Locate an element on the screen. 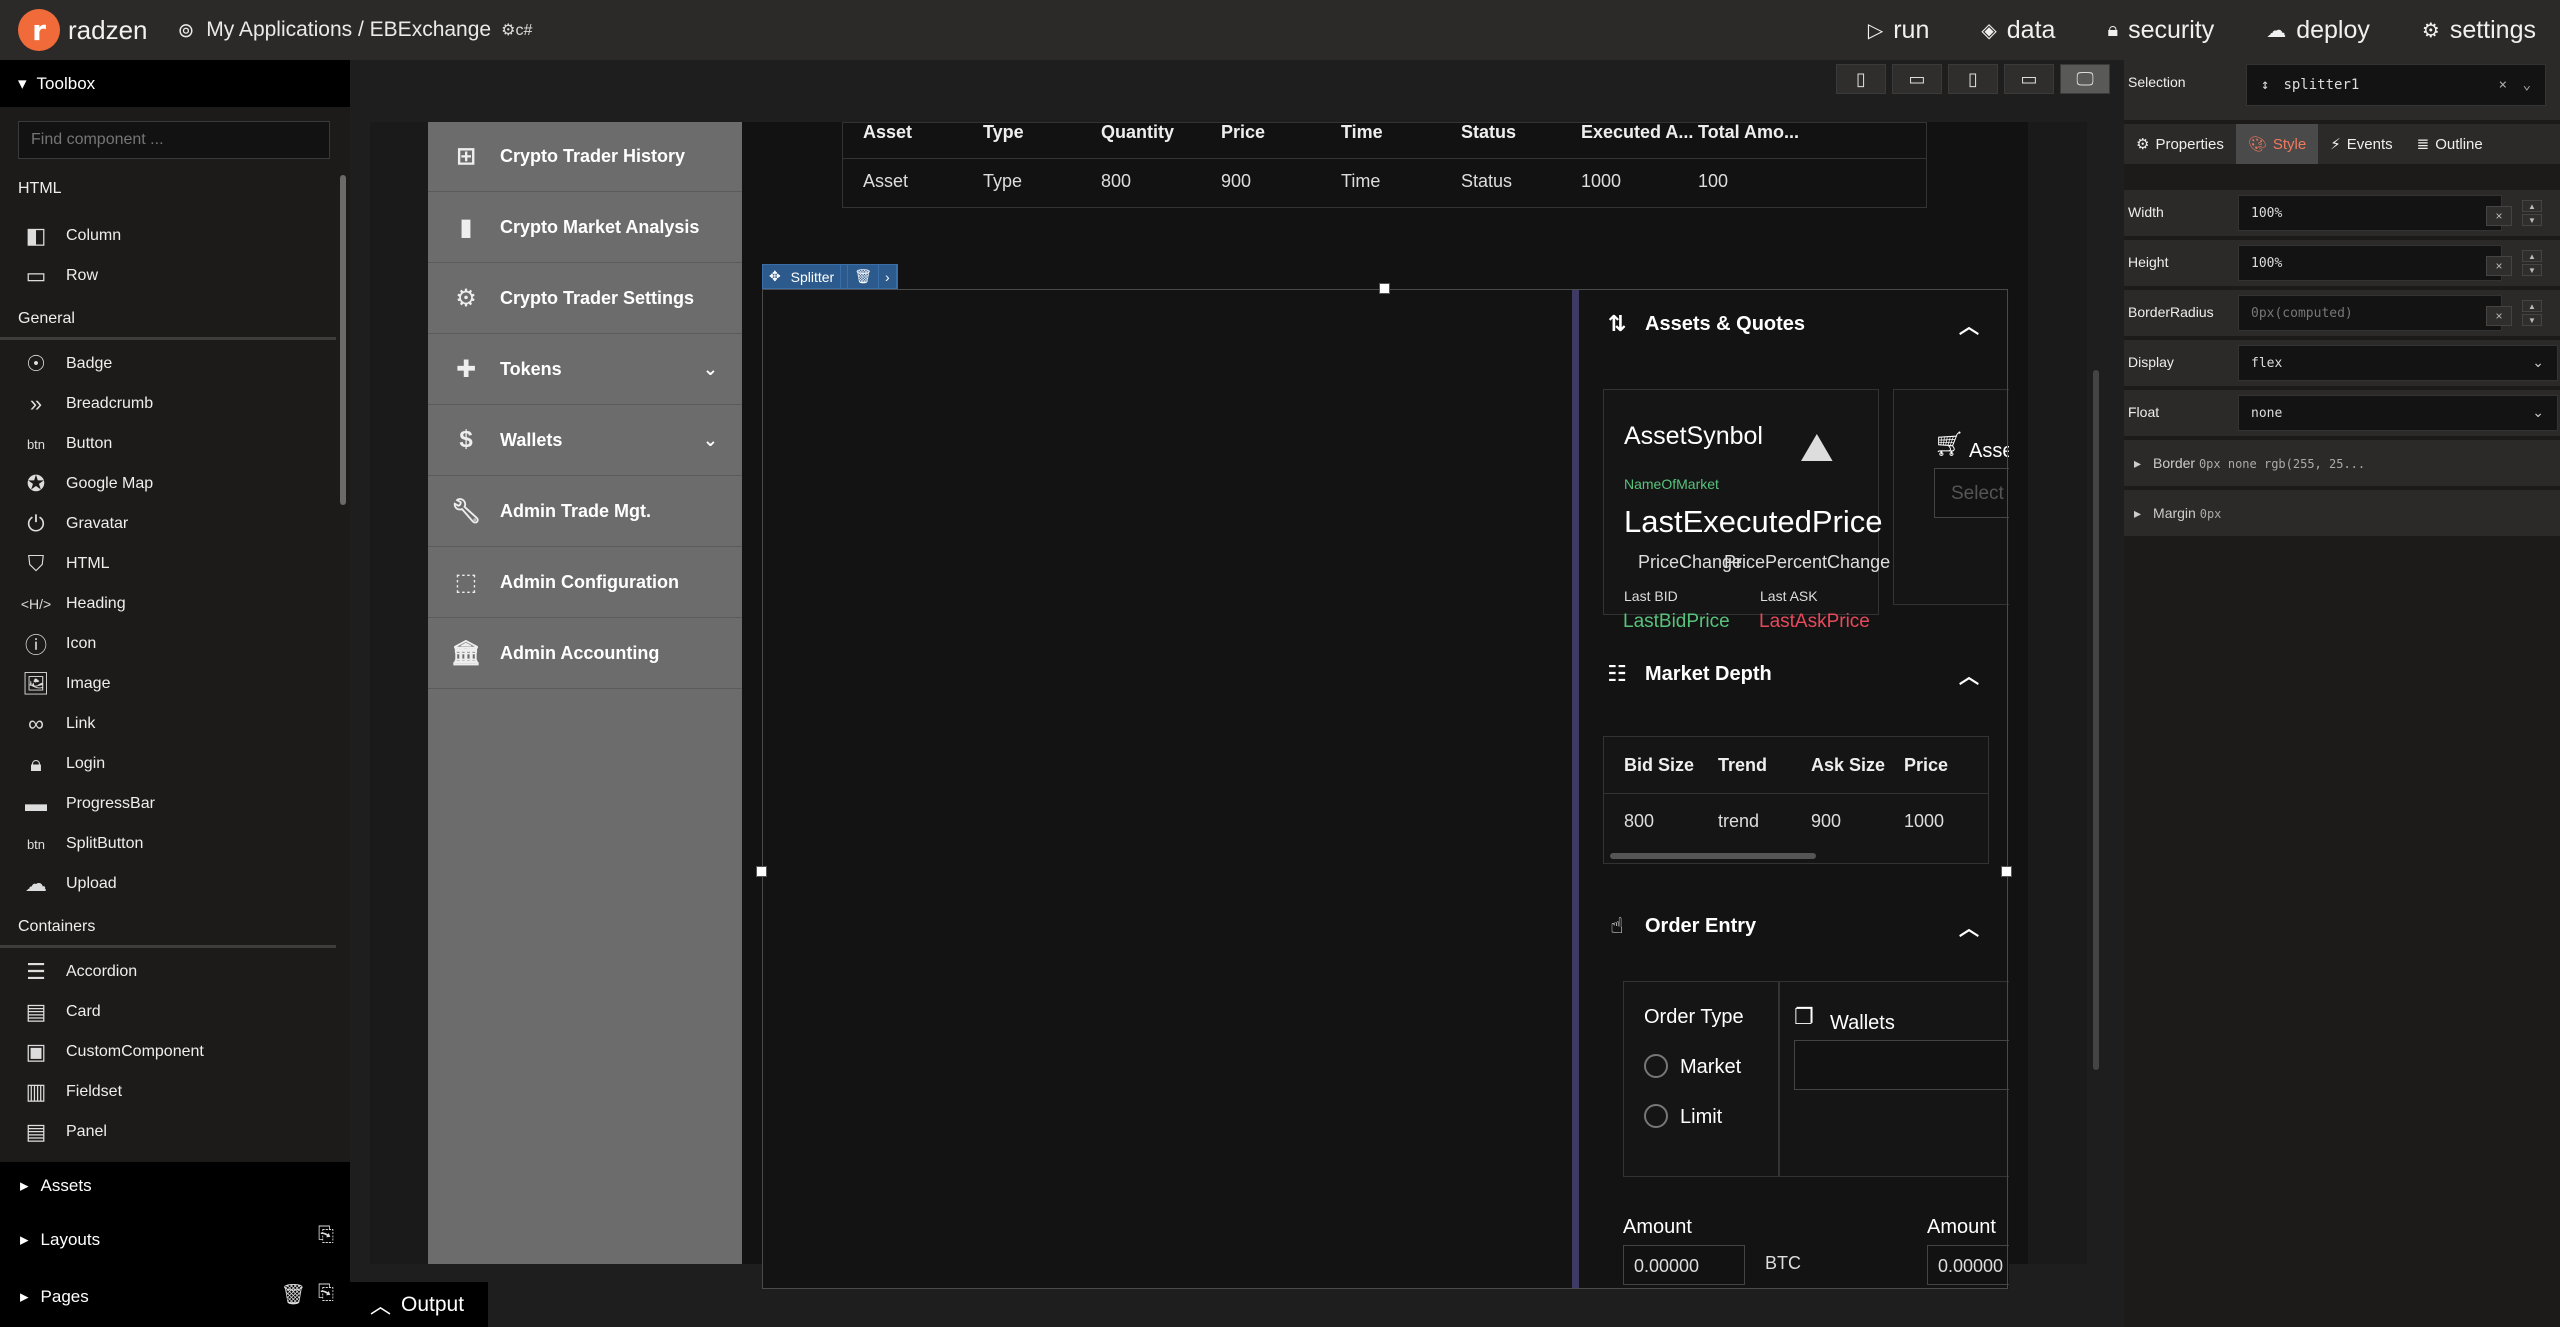 The width and height of the screenshot is (2560, 1327). table-header-cell: Status is located at coordinates (1488, 138).